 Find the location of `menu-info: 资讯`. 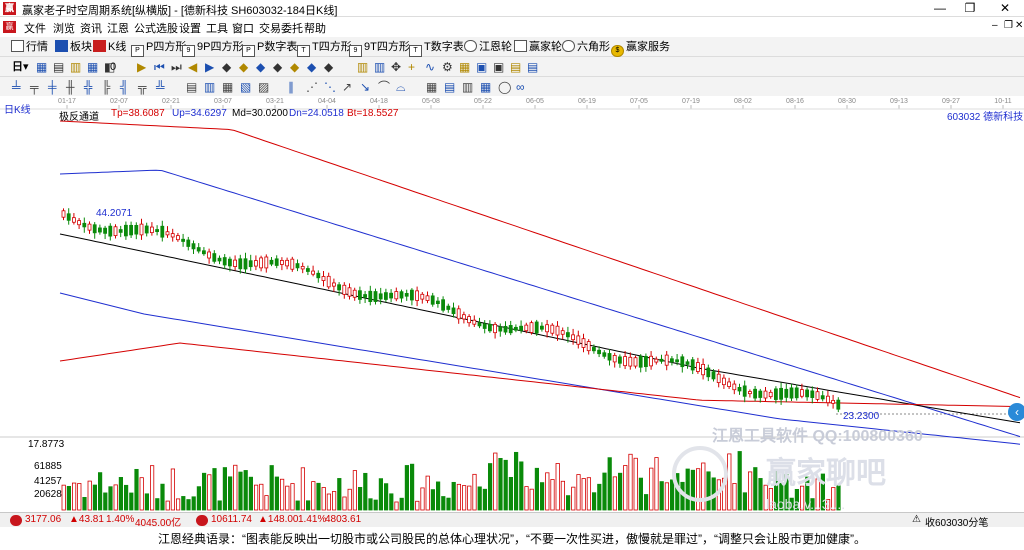

menu-info: 资讯 is located at coordinates (91, 28).